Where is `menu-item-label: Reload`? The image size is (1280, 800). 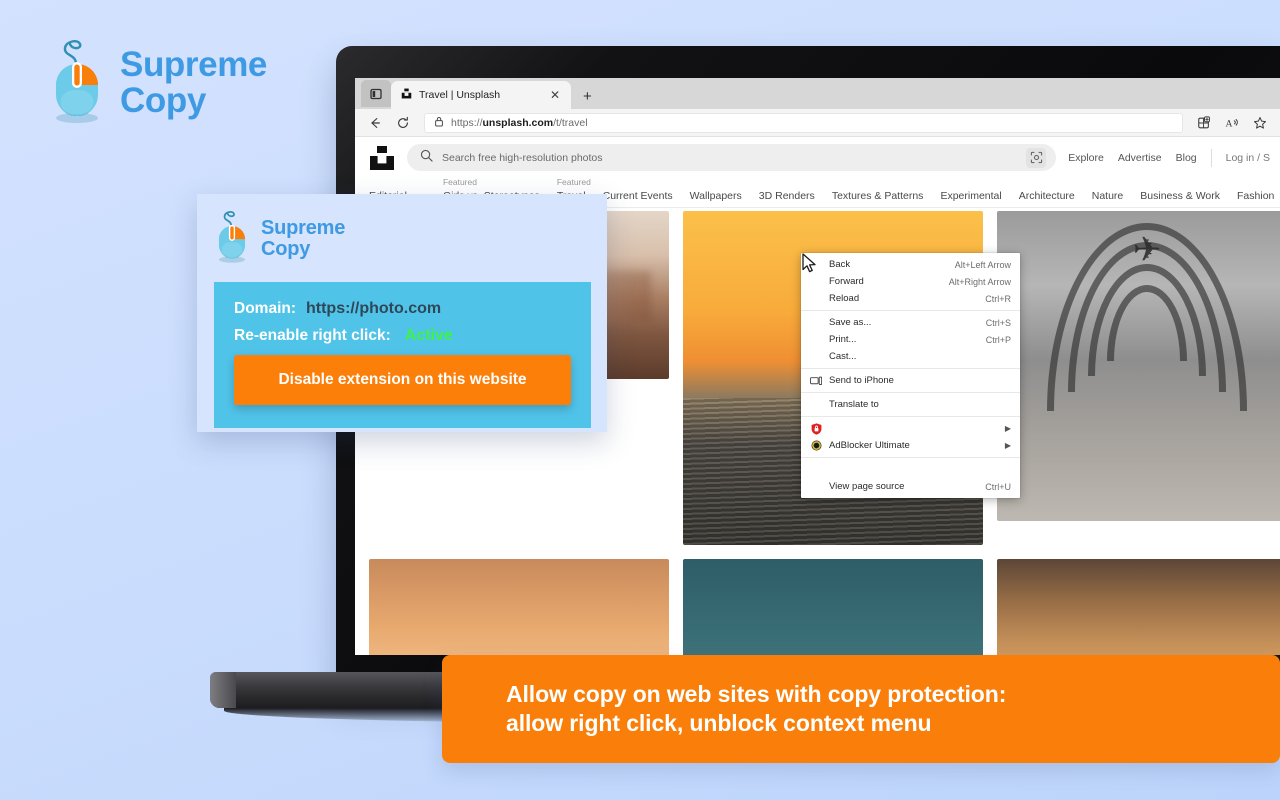
menu-item-label: Reload is located at coordinates (844, 298).